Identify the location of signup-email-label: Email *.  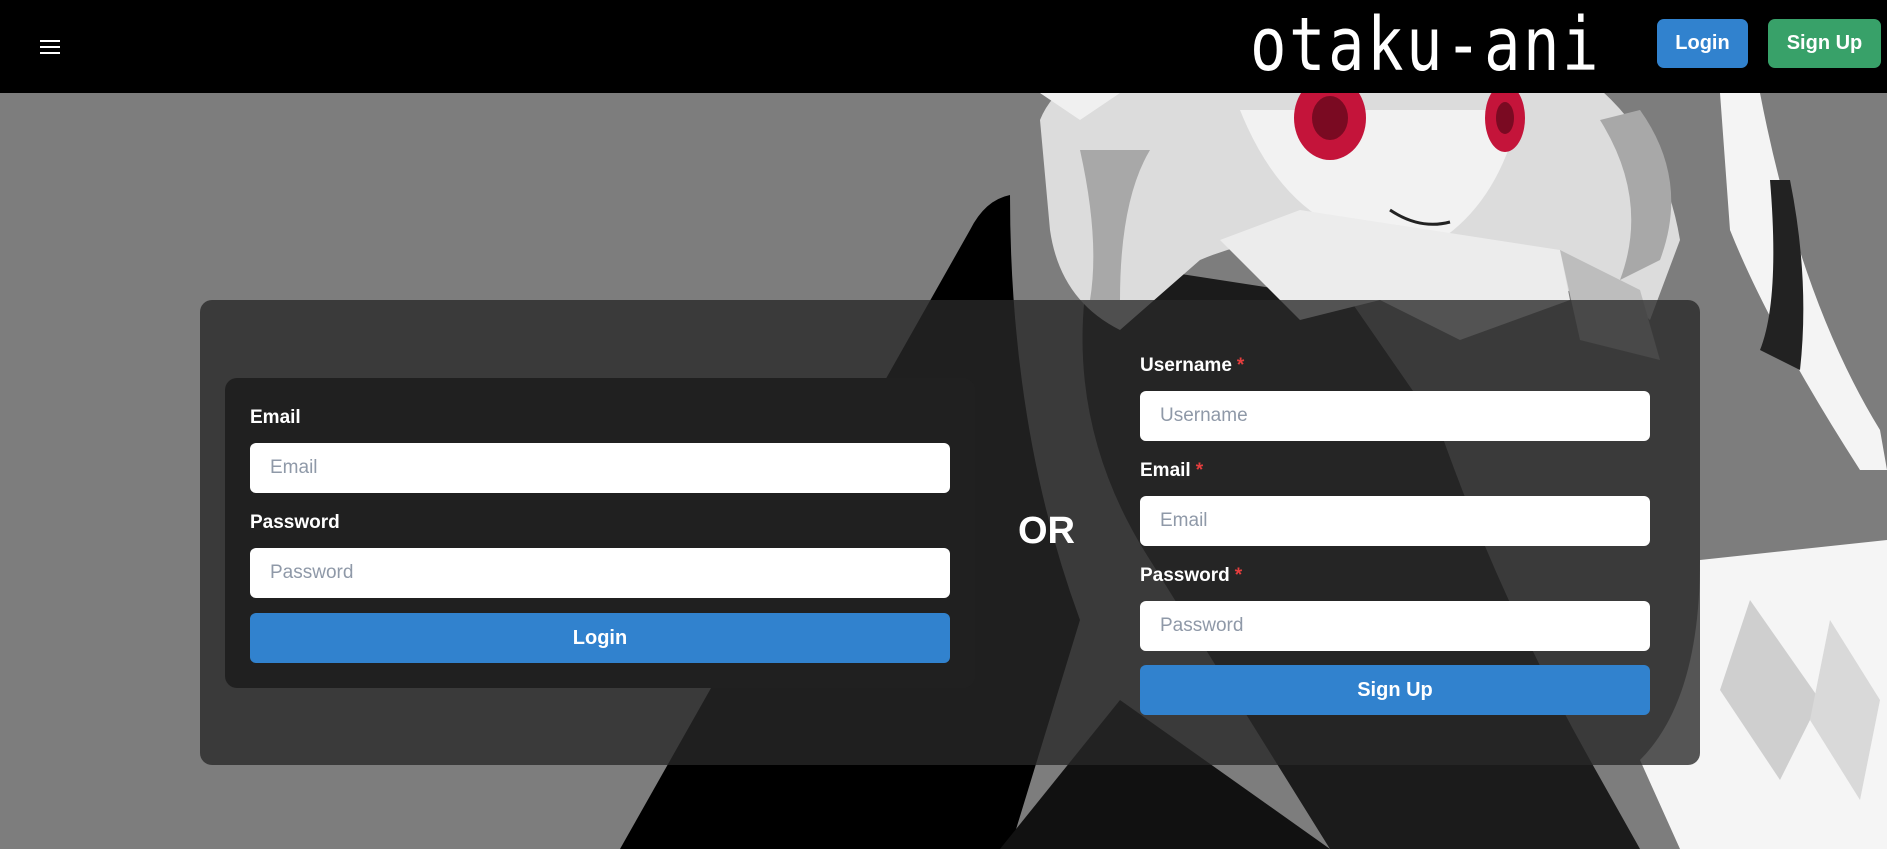
(1171, 471).